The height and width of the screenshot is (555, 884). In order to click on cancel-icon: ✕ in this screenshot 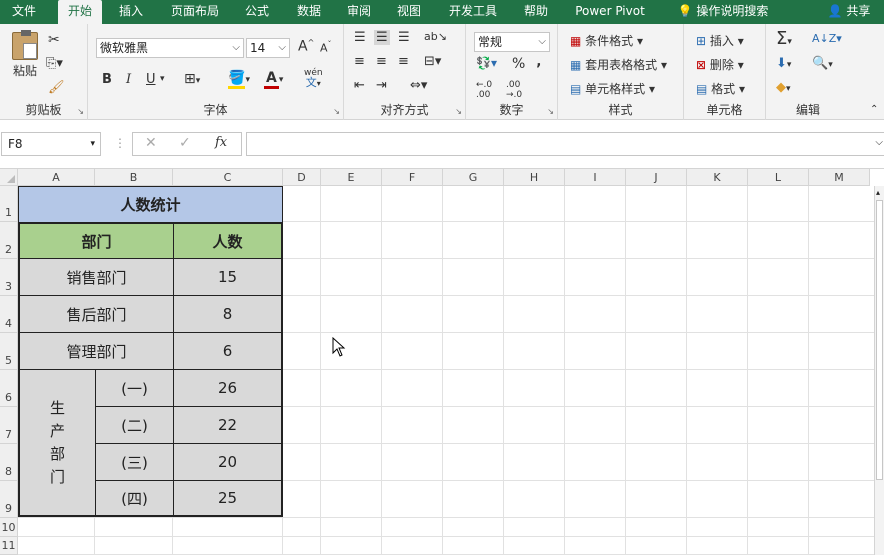, I will do `click(151, 143)`.